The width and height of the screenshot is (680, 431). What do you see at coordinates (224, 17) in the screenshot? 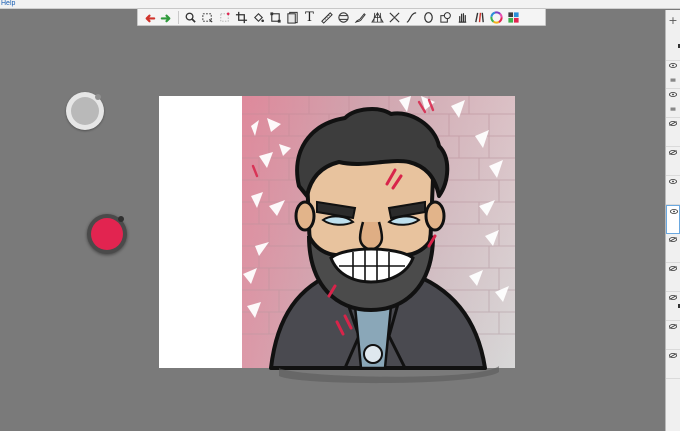
I see `select-lasso-icon` at bounding box center [224, 17].